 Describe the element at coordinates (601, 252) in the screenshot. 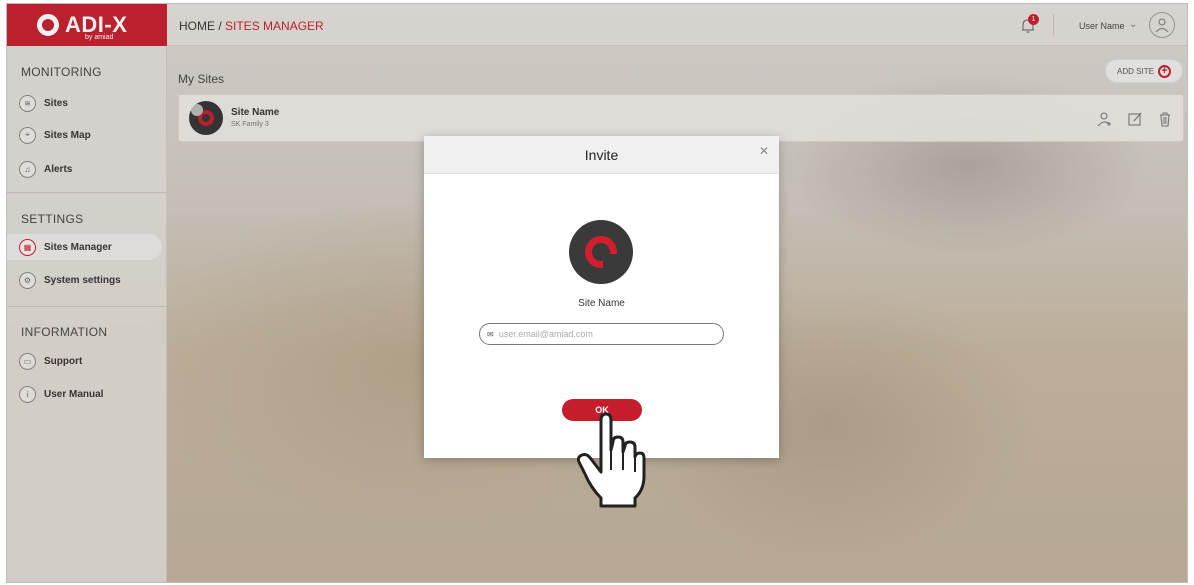

I see `site-logo` at that location.